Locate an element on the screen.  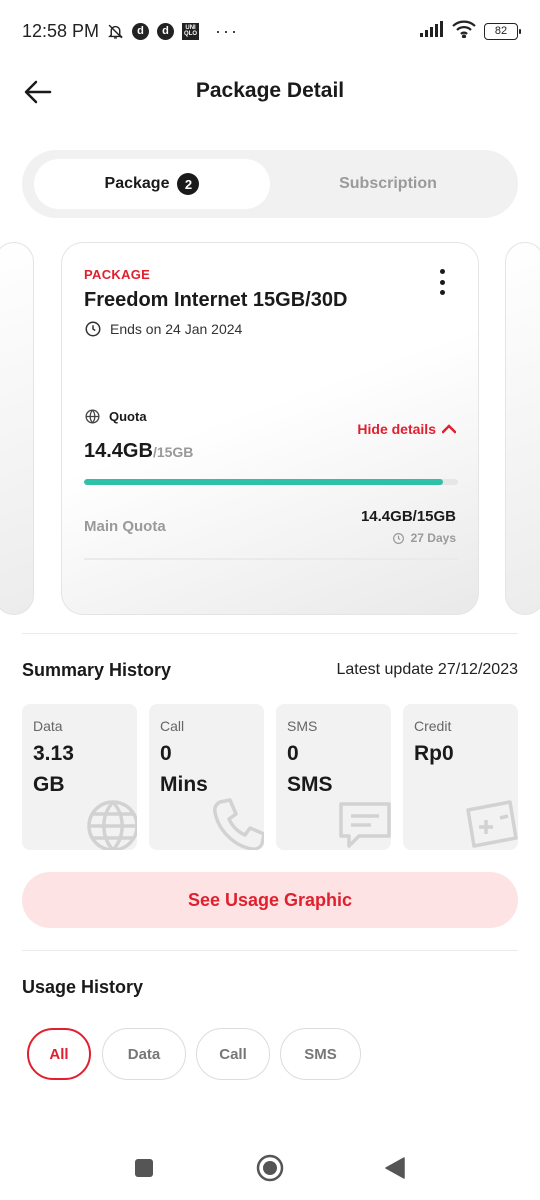
phone-icon is located at coordinates (238, 824).